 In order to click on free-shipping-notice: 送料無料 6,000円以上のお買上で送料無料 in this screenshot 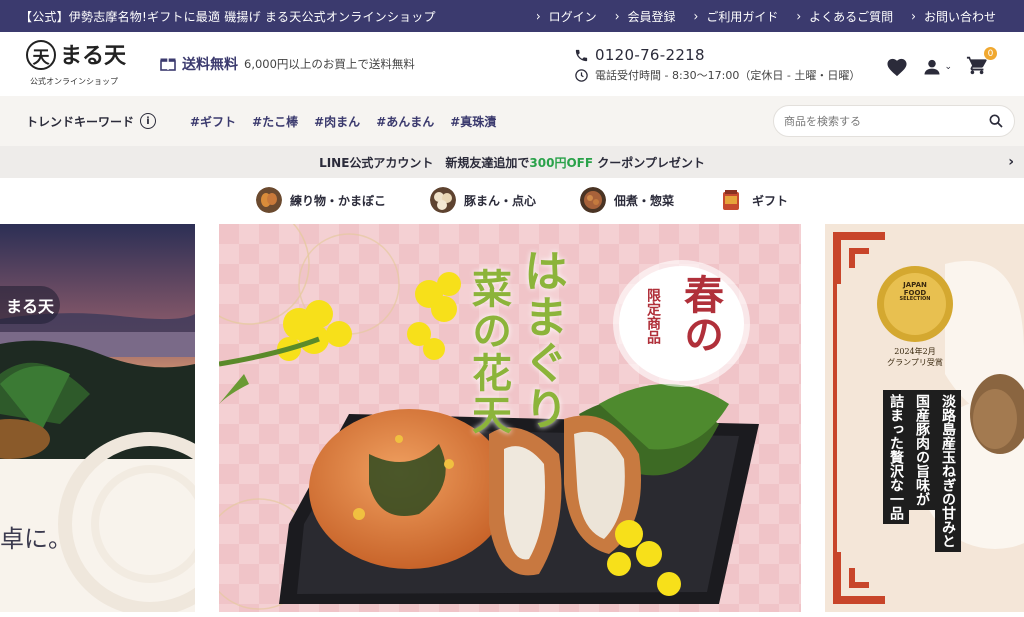, I will do `click(287, 64)`.